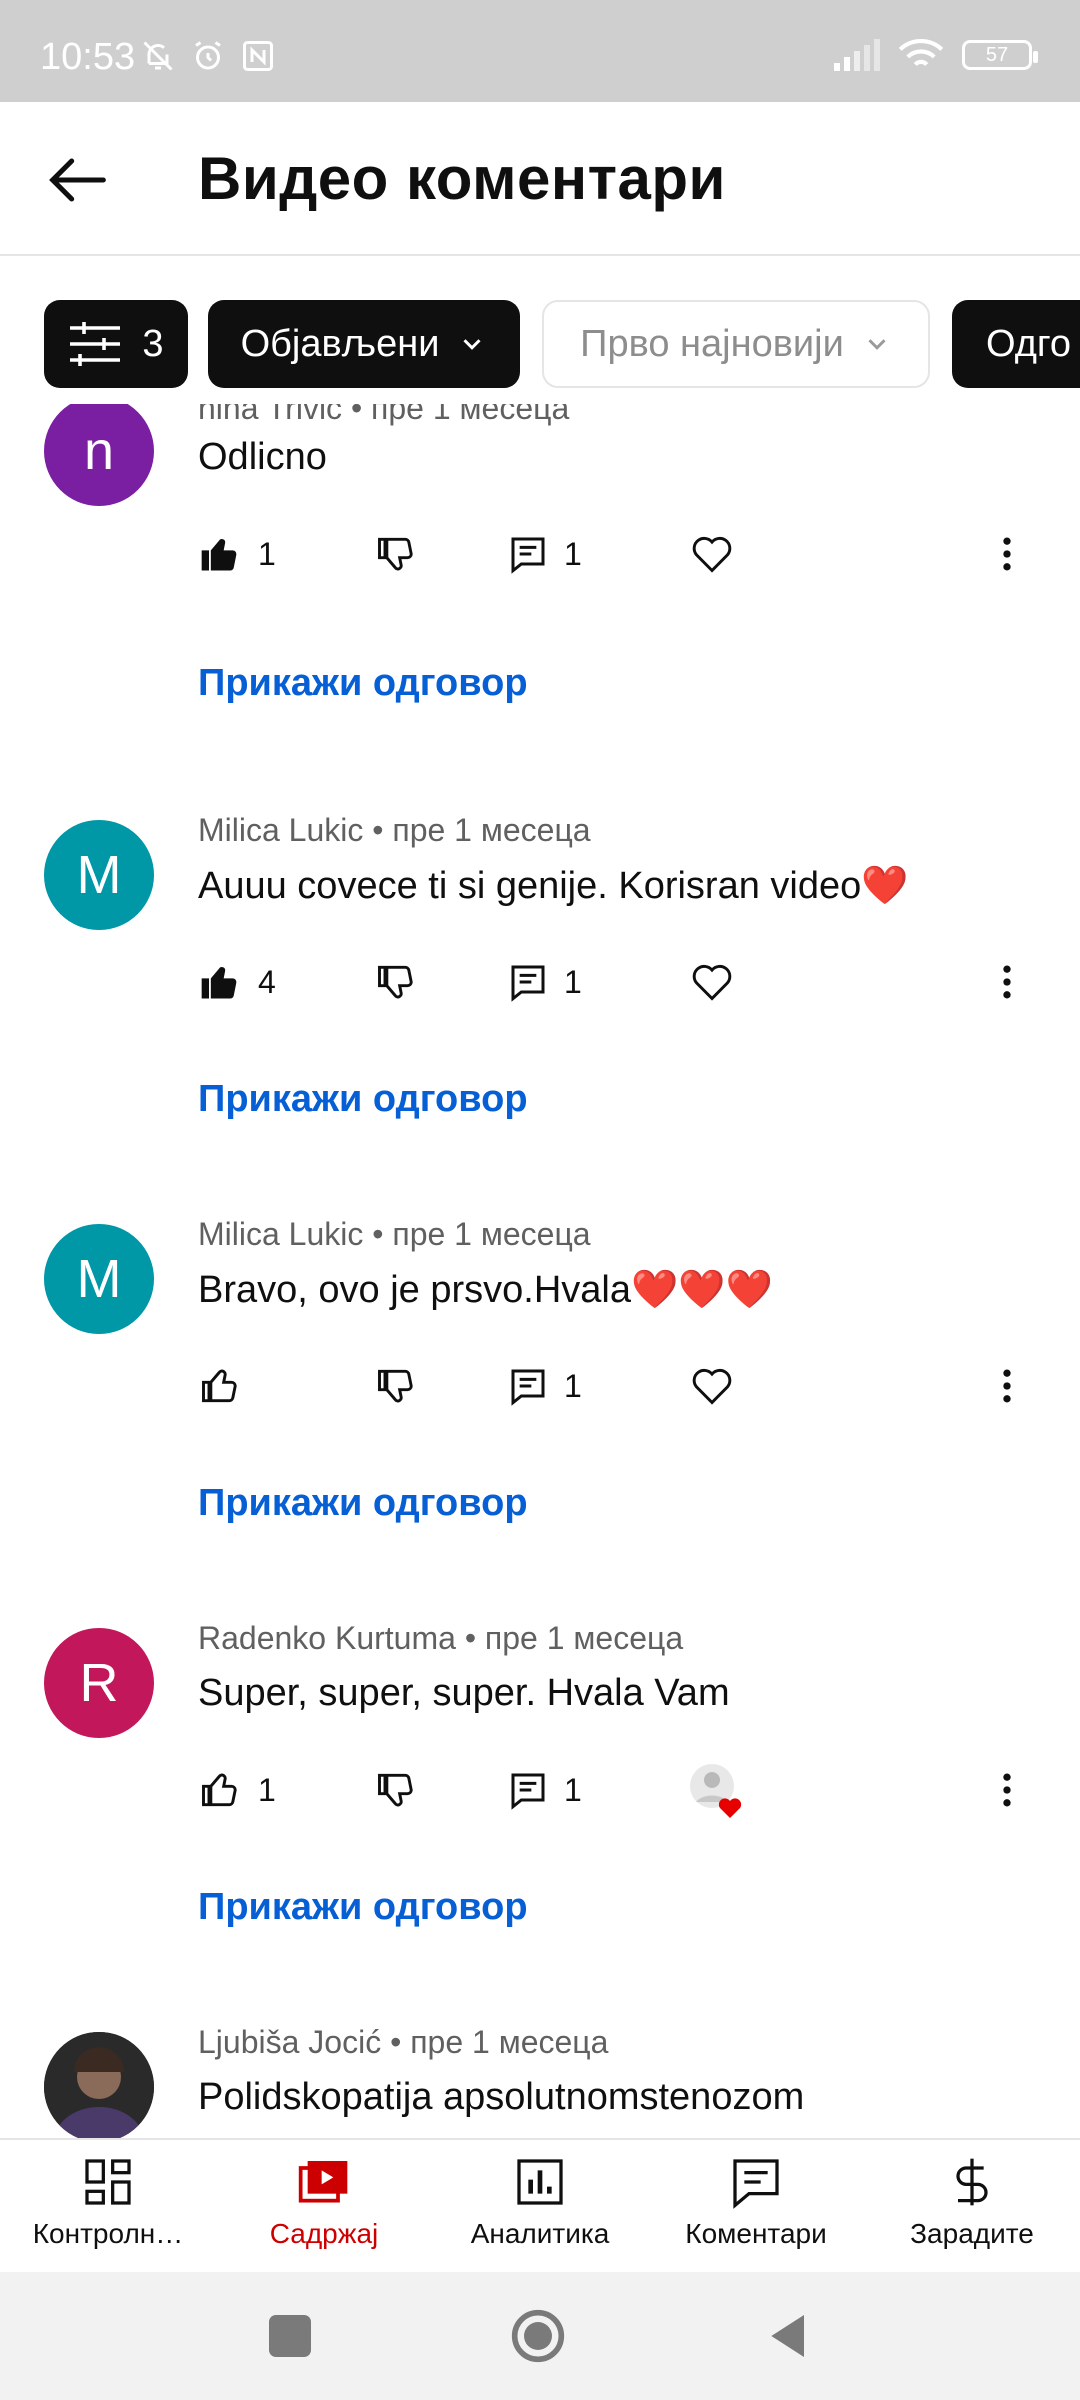 This screenshot has height=2400, width=1080. I want to click on published-chip: Објављени, so click(364, 344).